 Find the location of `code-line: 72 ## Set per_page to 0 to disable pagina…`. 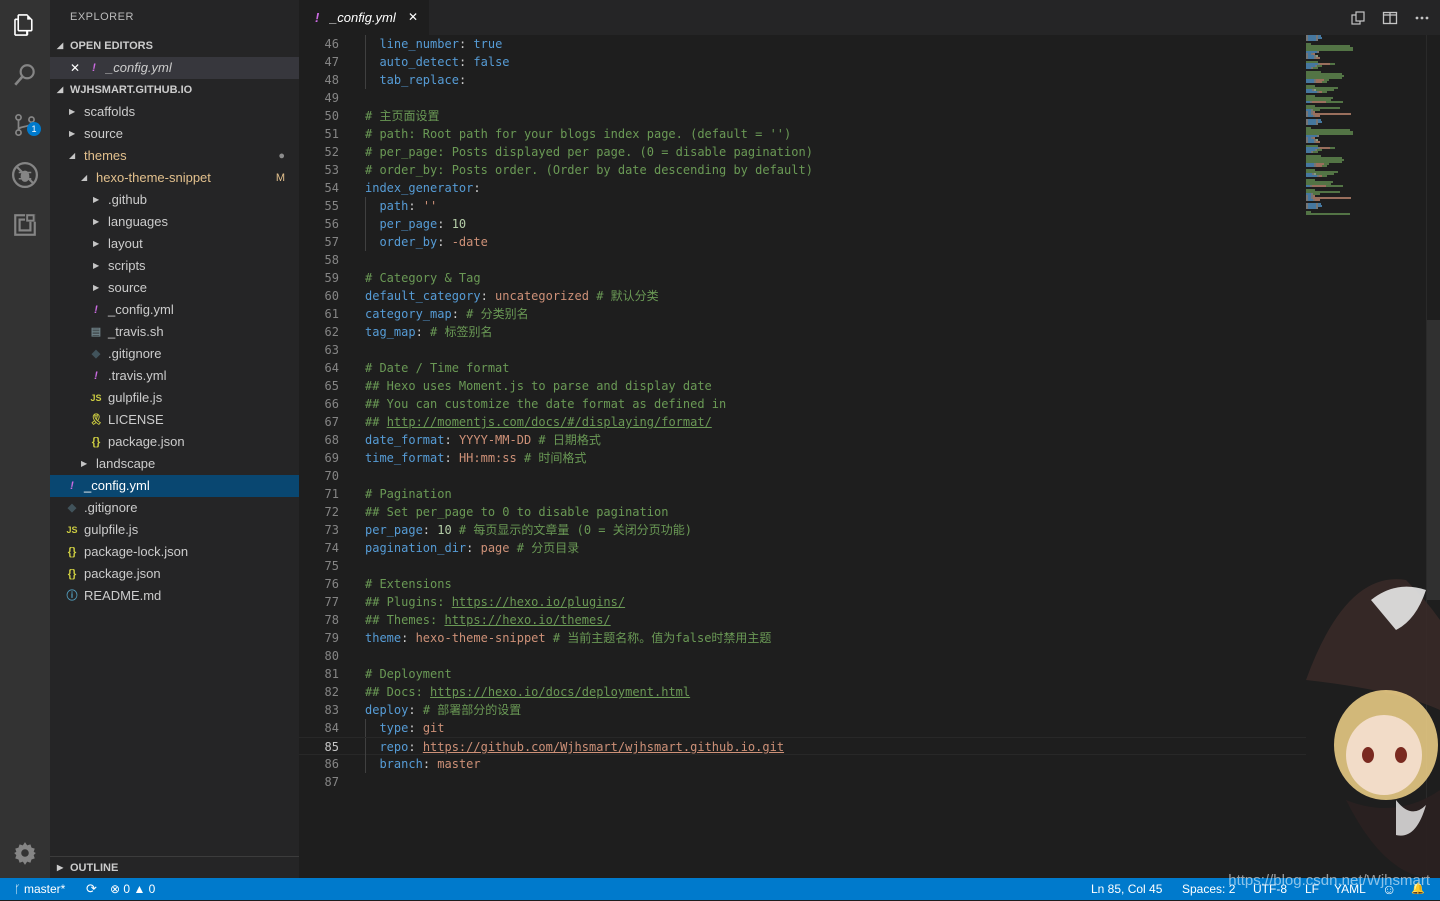

code-line: 72 ## Set per_page to 0 to disable pagina… is located at coordinates (802, 512).